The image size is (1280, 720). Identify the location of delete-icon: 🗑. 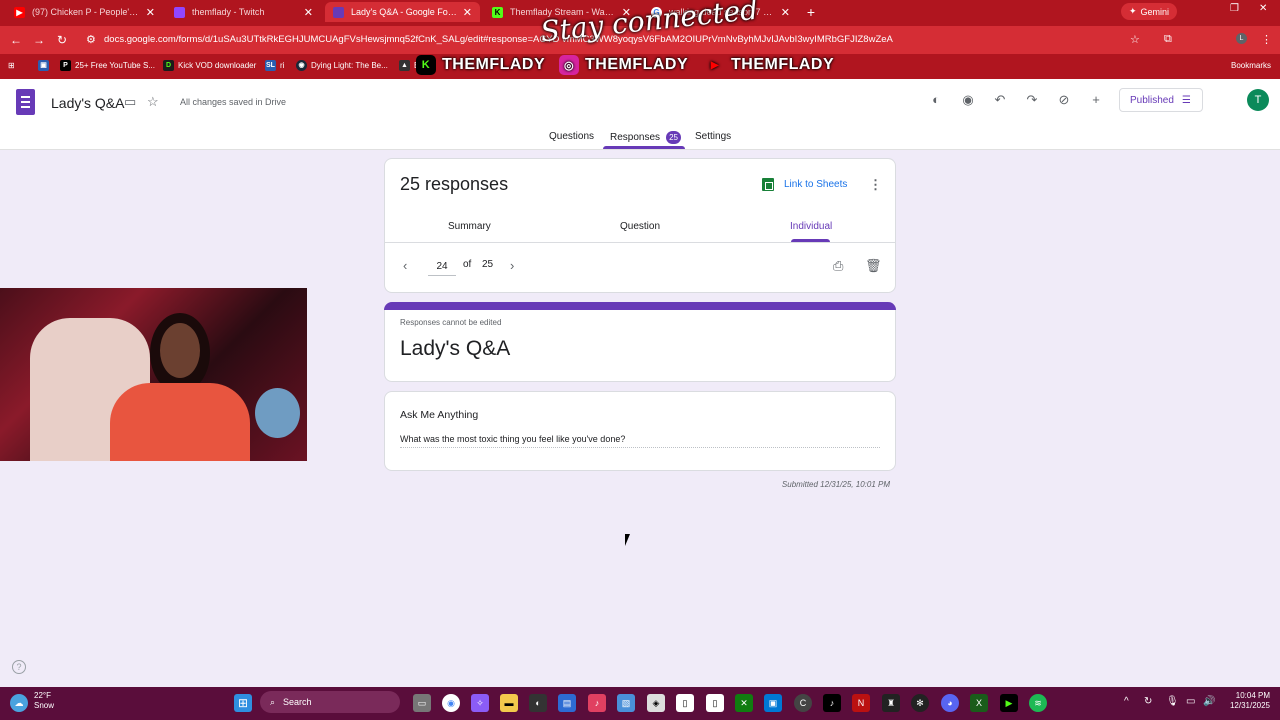
(873, 266).